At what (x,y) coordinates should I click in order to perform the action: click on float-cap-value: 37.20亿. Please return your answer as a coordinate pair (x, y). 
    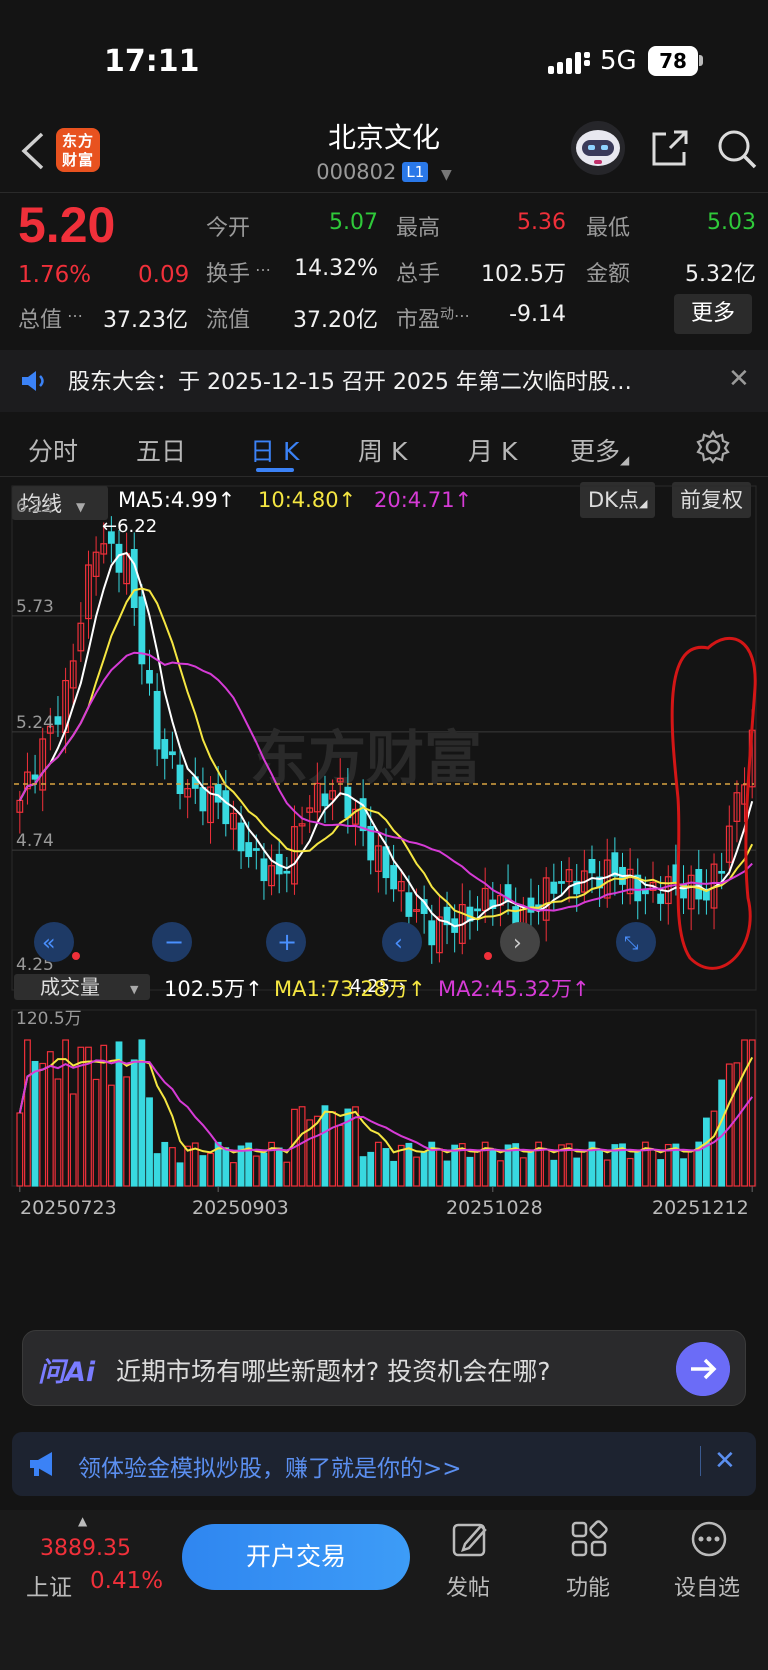
    Looking at the image, I should click on (335, 320).